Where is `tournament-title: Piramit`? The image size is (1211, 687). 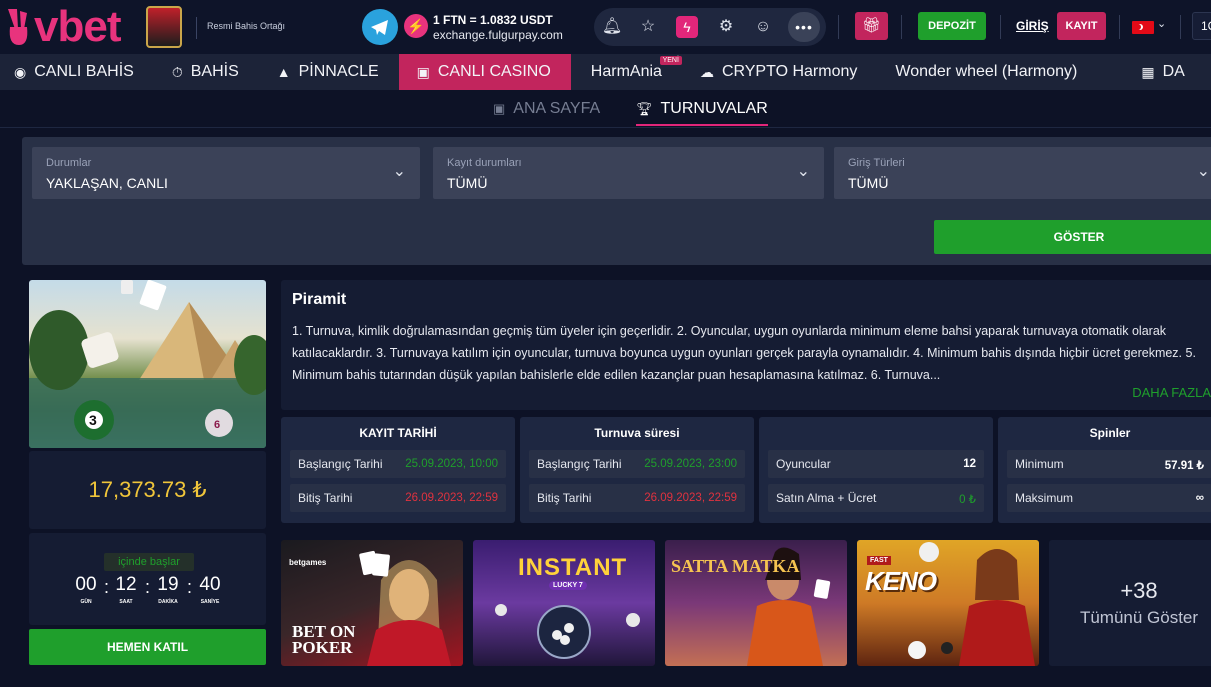 tournament-title: Piramit is located at coordinates (319, 299).